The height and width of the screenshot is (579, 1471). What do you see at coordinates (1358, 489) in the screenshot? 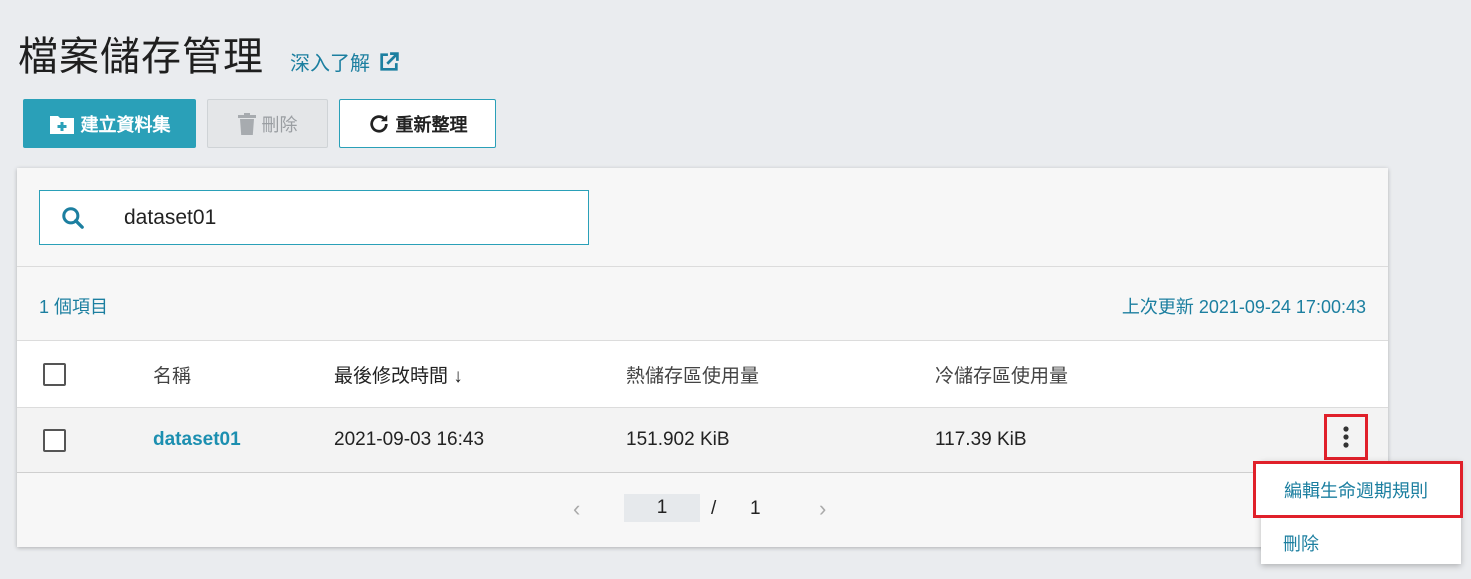
I see `menu-item-edit-lifecycle: 編輯生命週期規則` at bounding box center [1358, 489].